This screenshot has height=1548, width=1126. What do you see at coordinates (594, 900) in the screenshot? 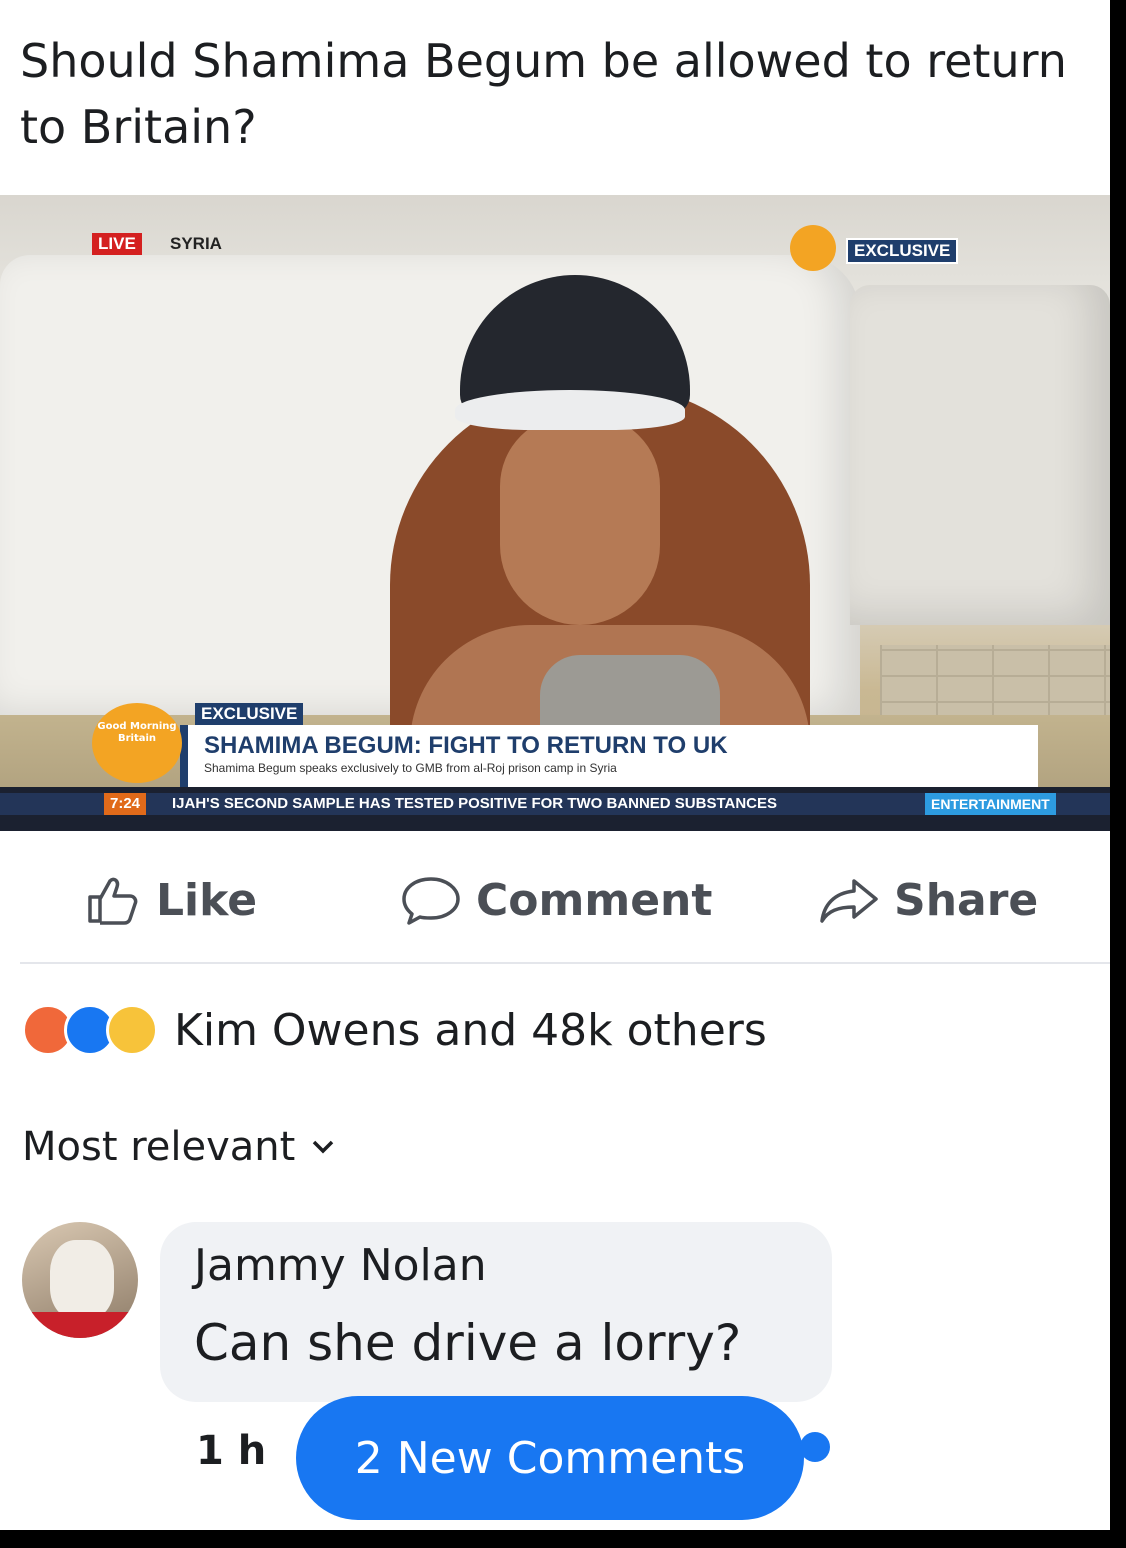
I see `comment-label: Comment` at bounding box center [594, 900].